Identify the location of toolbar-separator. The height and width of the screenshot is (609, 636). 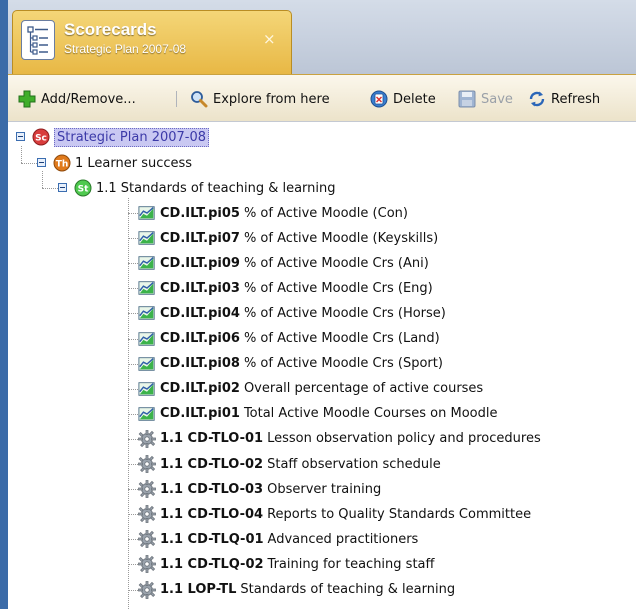
(176, 99).